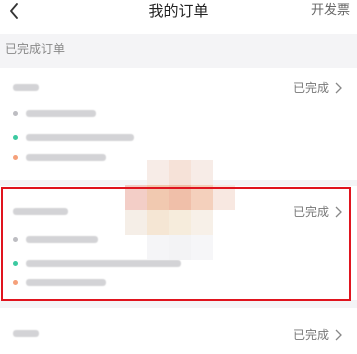  What do you see at coordinates (35, 49) in the screenshot?
I see `section-heading: 已完成订单` at bounding box center [35, 49].